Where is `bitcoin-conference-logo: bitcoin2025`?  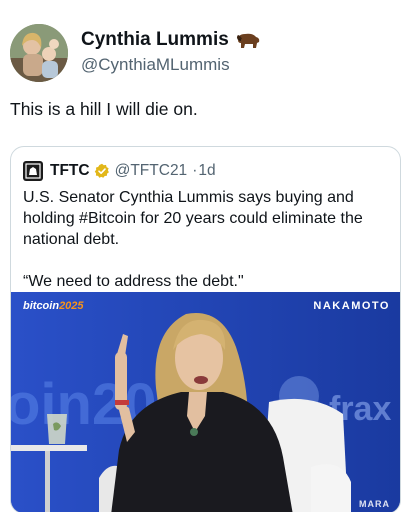 bitcoin-conference-logo: bitcoin2025 is located at coordinates (53, 306).